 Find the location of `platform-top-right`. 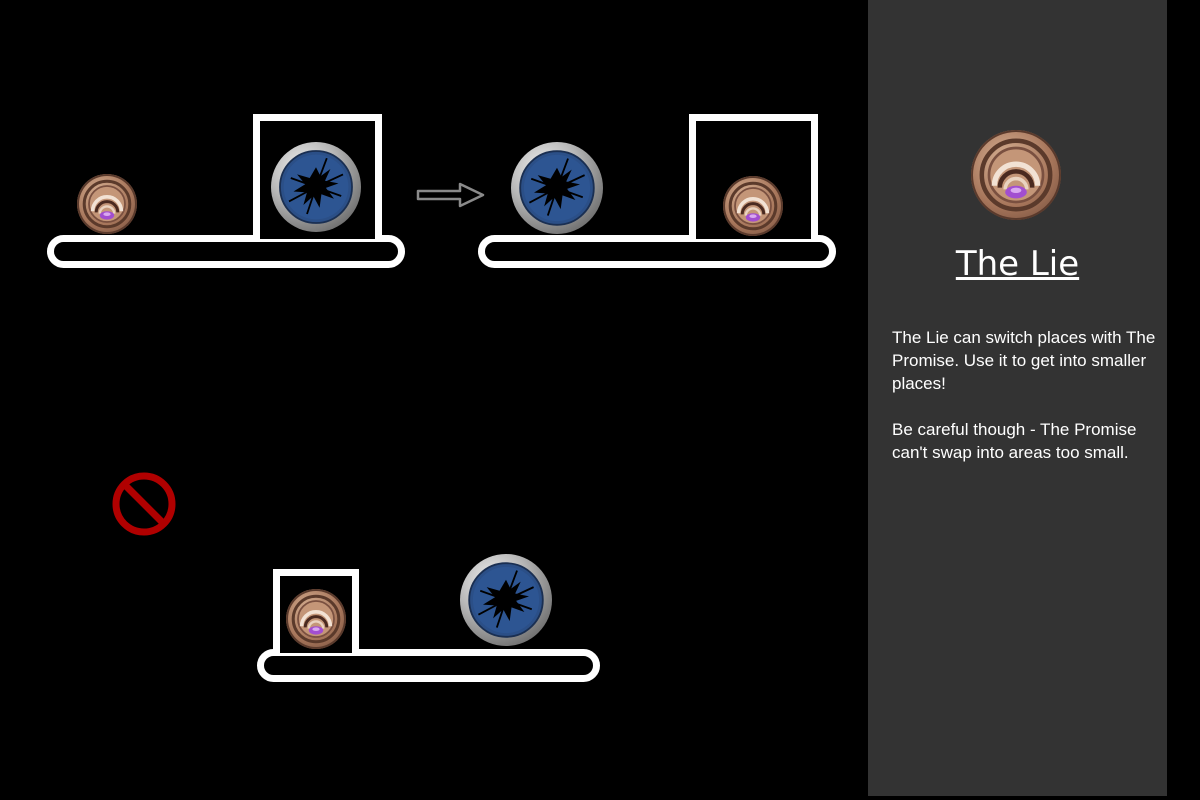

platform-top-right is located at coordinates (657, 251).